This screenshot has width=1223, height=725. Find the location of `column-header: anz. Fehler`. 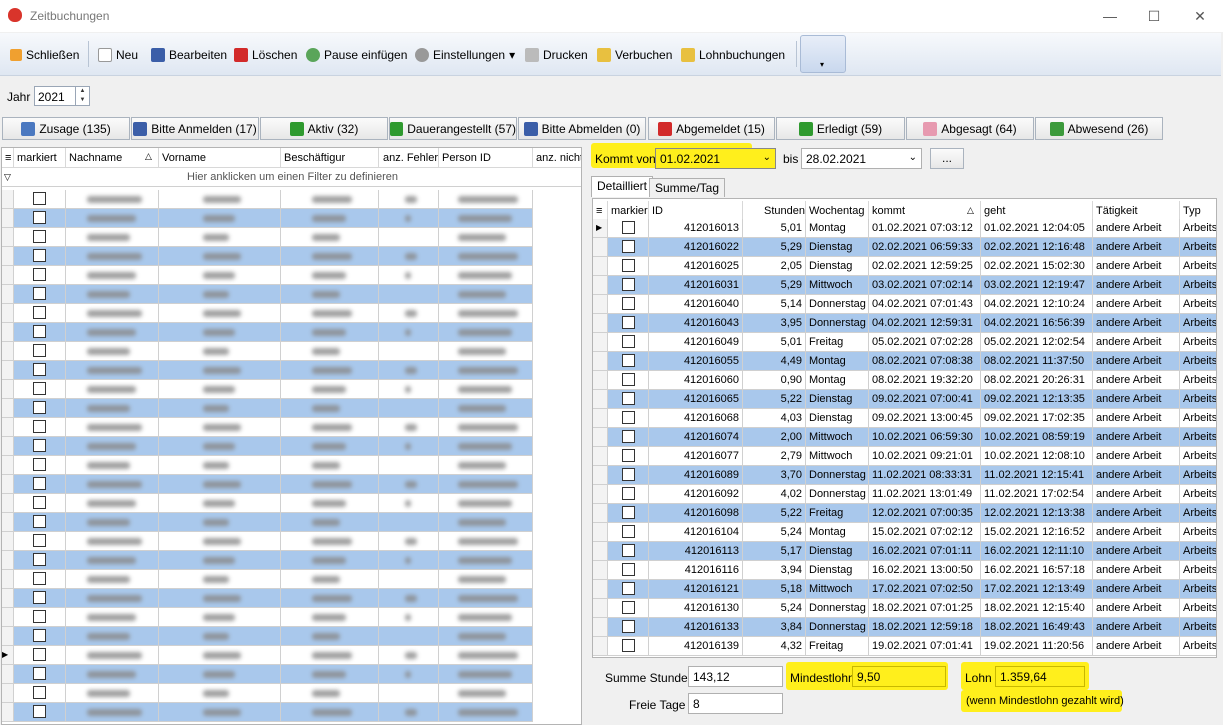

column-header: anz. Fehler is located at coordinates (409, 158).